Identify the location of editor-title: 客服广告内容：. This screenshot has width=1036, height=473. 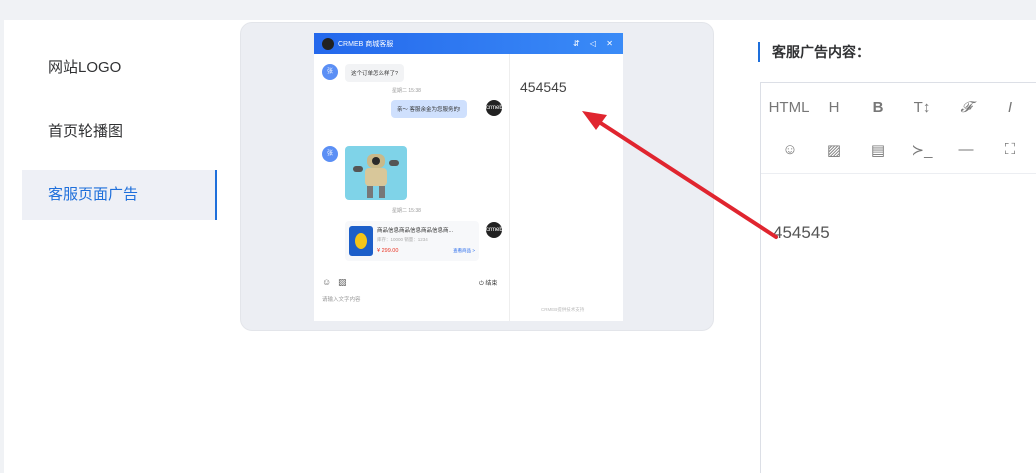
(814, 52).